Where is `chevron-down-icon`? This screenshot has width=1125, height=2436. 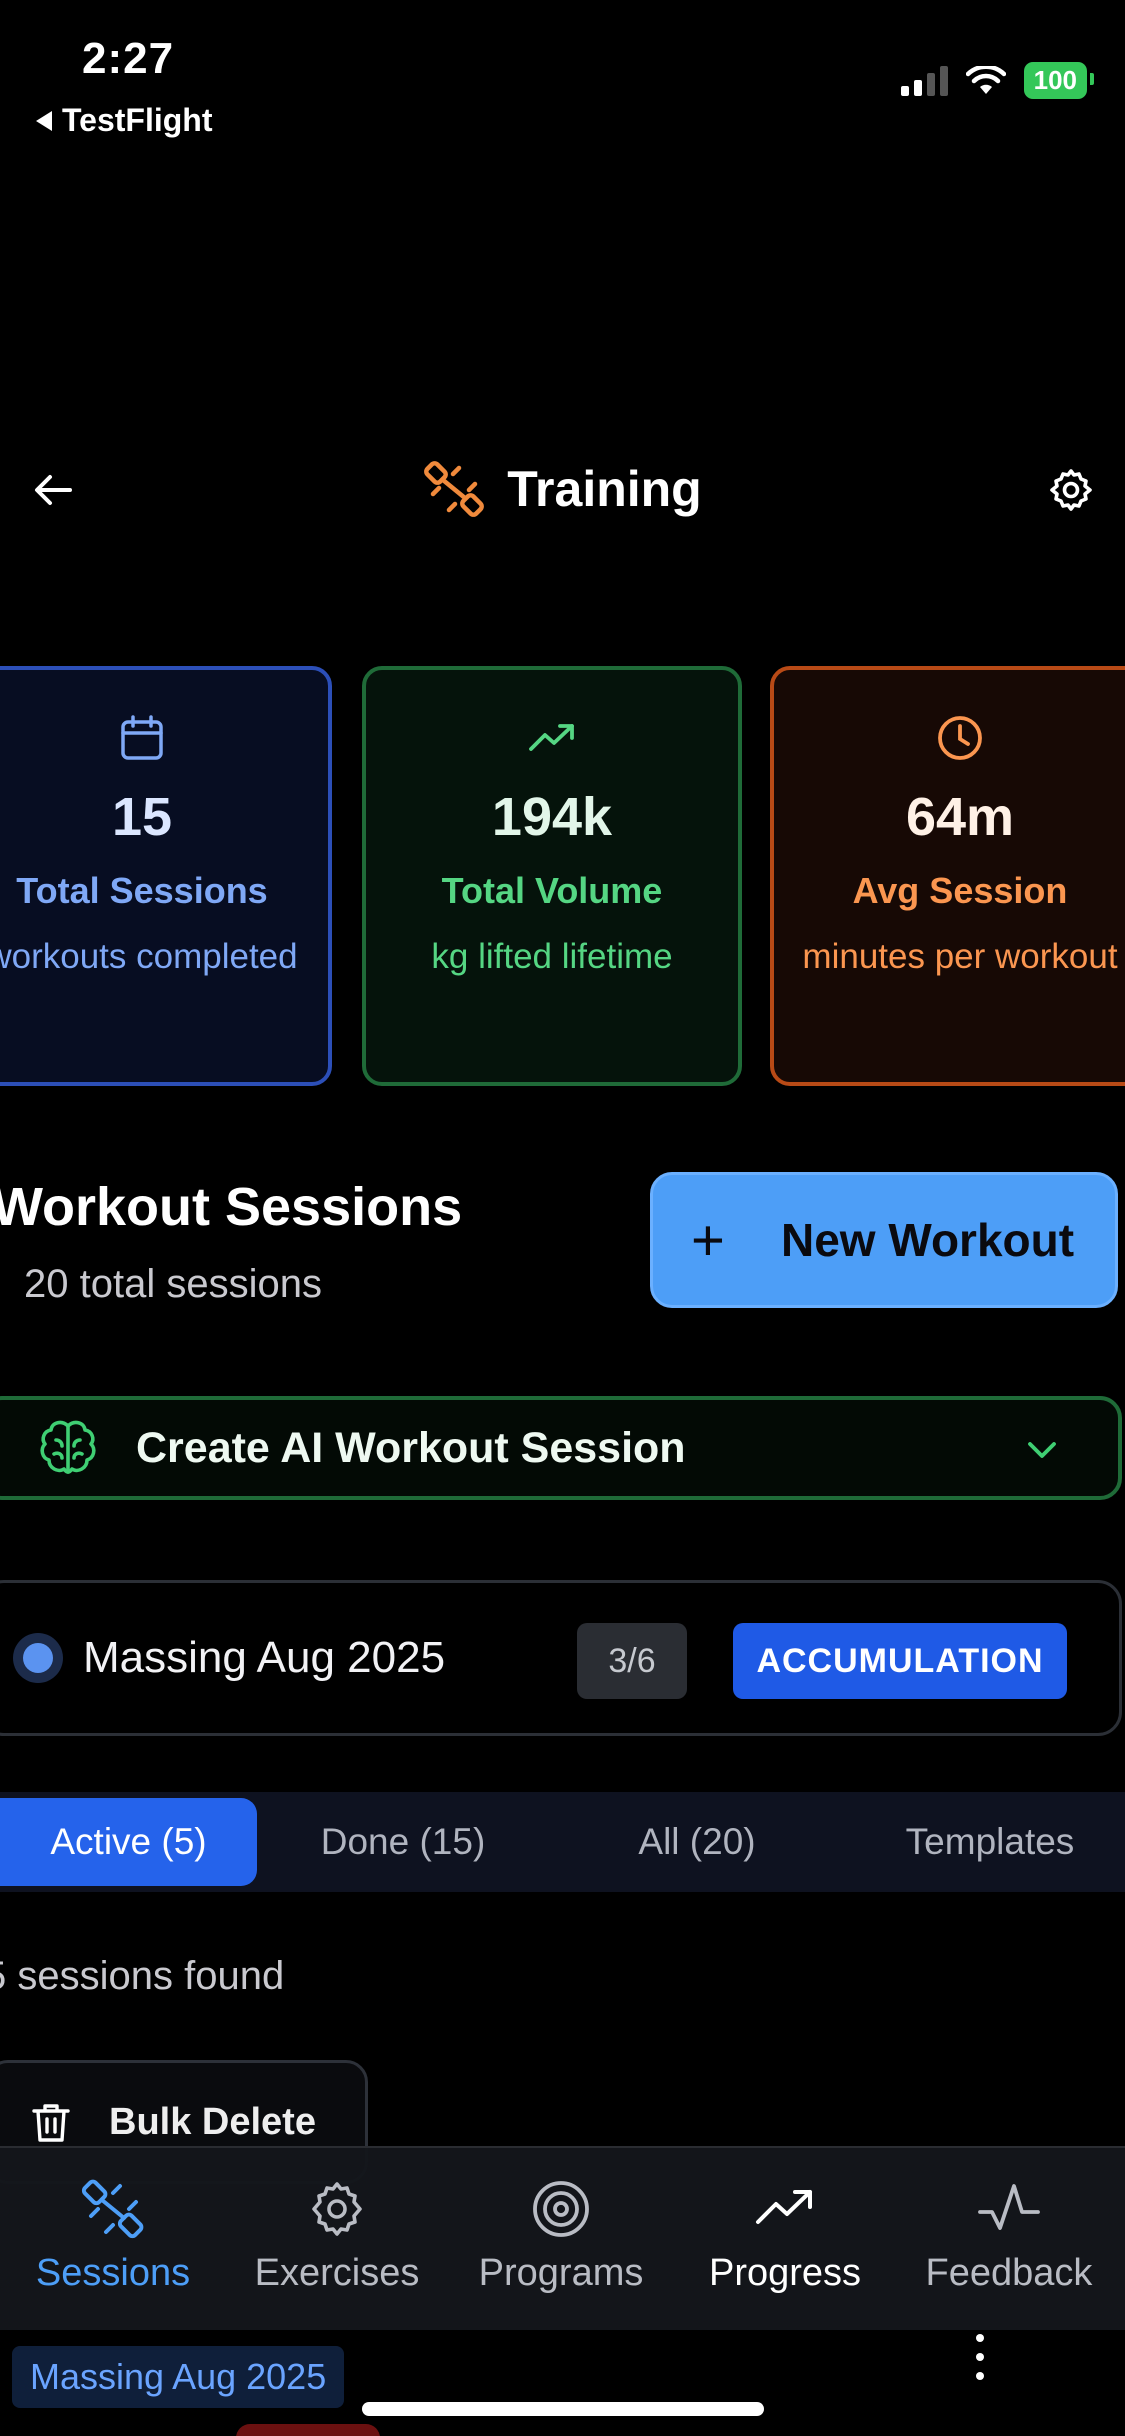 chevron-down-icon is located at coordinates (1042, 1450).